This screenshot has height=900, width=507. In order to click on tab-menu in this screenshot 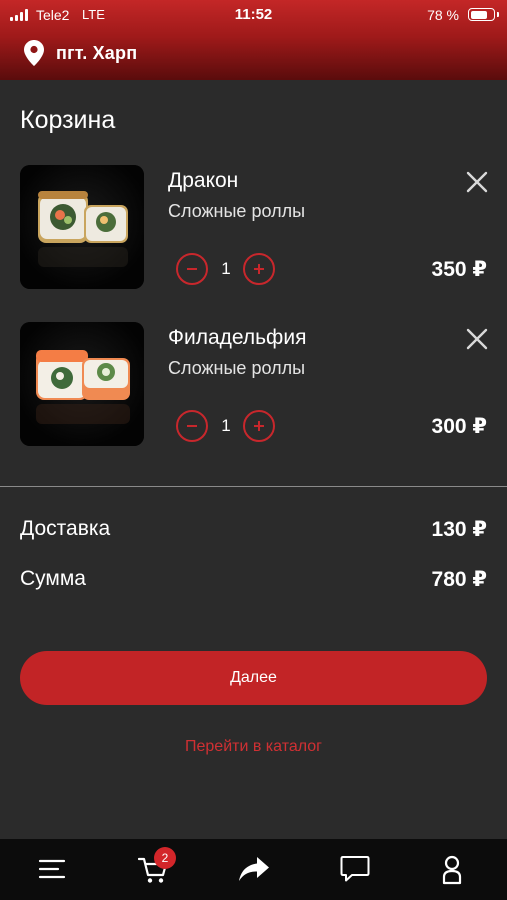, I will do `click(52, 869)`.